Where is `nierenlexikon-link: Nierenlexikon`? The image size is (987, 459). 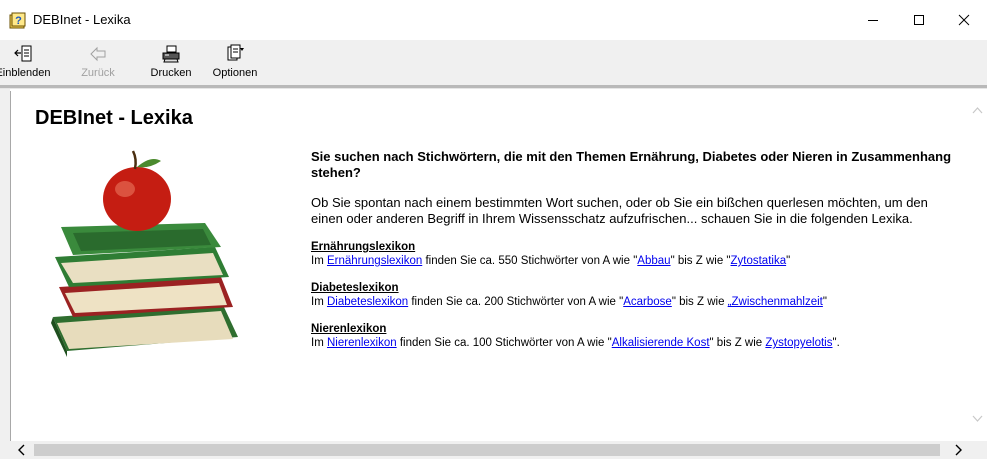 nierenlexikon-link: Nierenlexikon is located at coordinates (362, 343).